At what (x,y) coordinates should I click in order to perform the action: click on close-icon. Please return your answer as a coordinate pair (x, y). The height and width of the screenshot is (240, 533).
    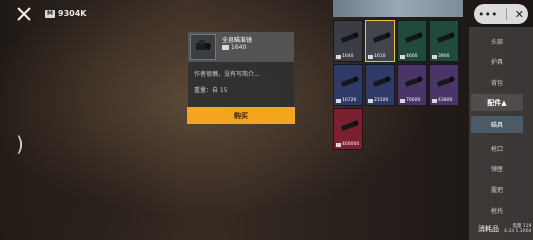
    Looking at the image, I should click on (24, 14).